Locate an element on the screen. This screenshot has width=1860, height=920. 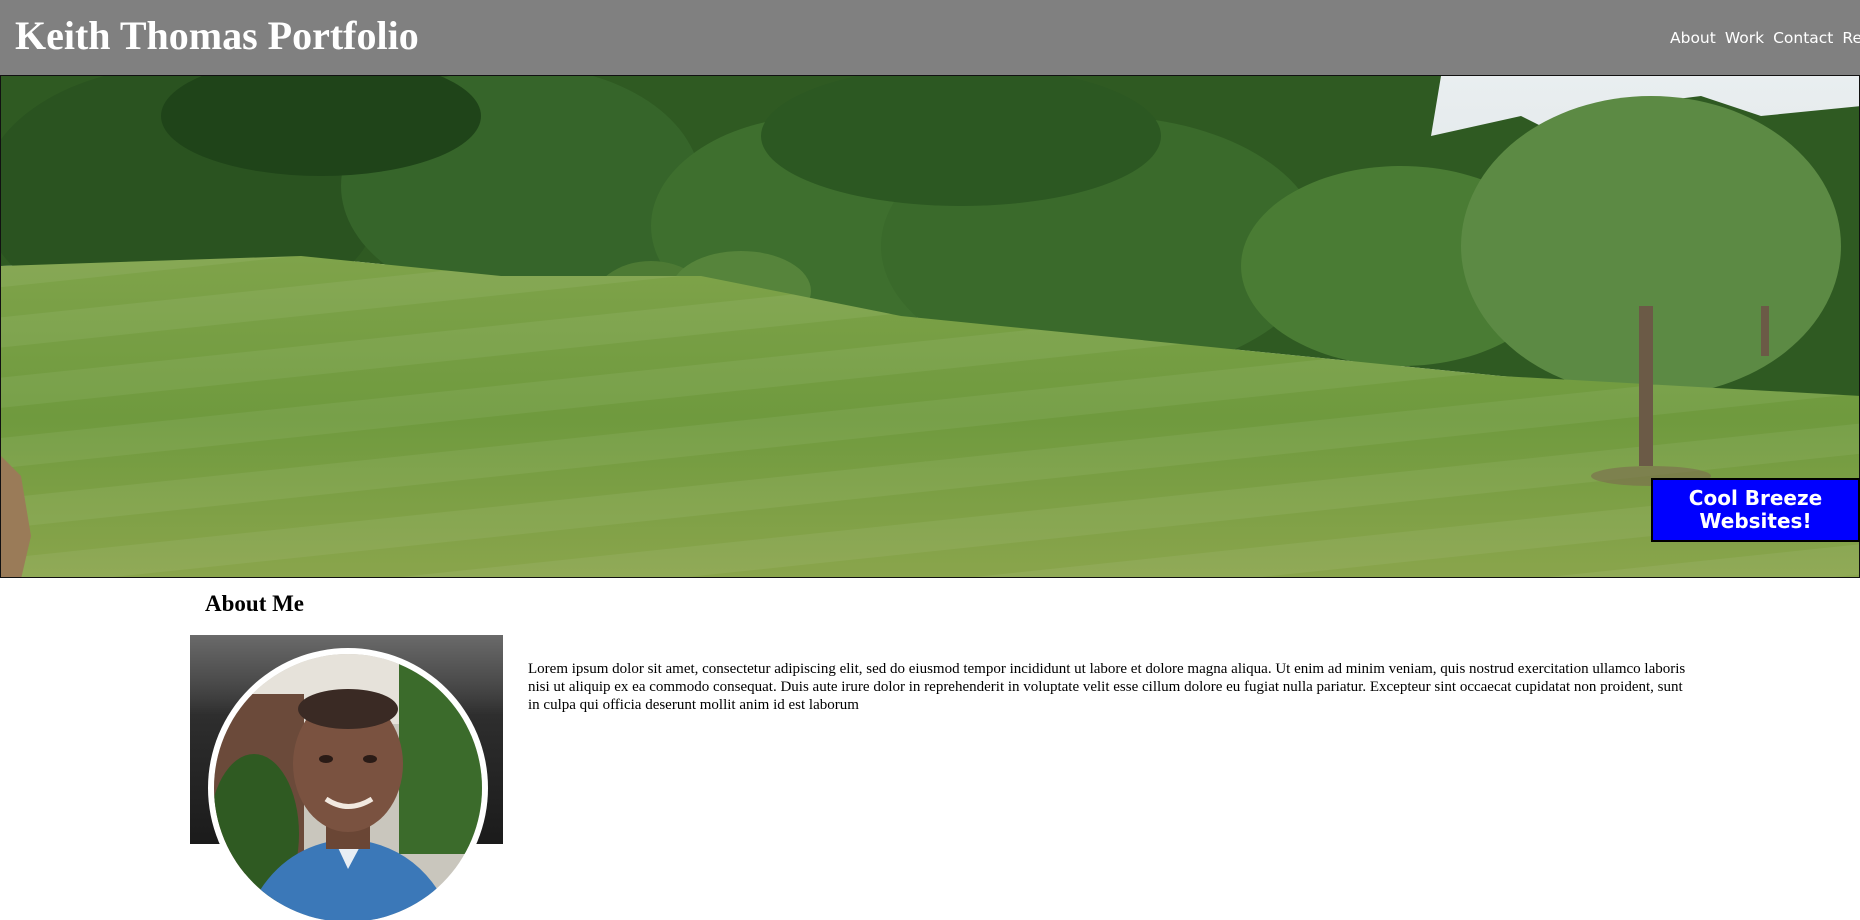
nav-link-work: Work is located at coordinates (1744, 38).